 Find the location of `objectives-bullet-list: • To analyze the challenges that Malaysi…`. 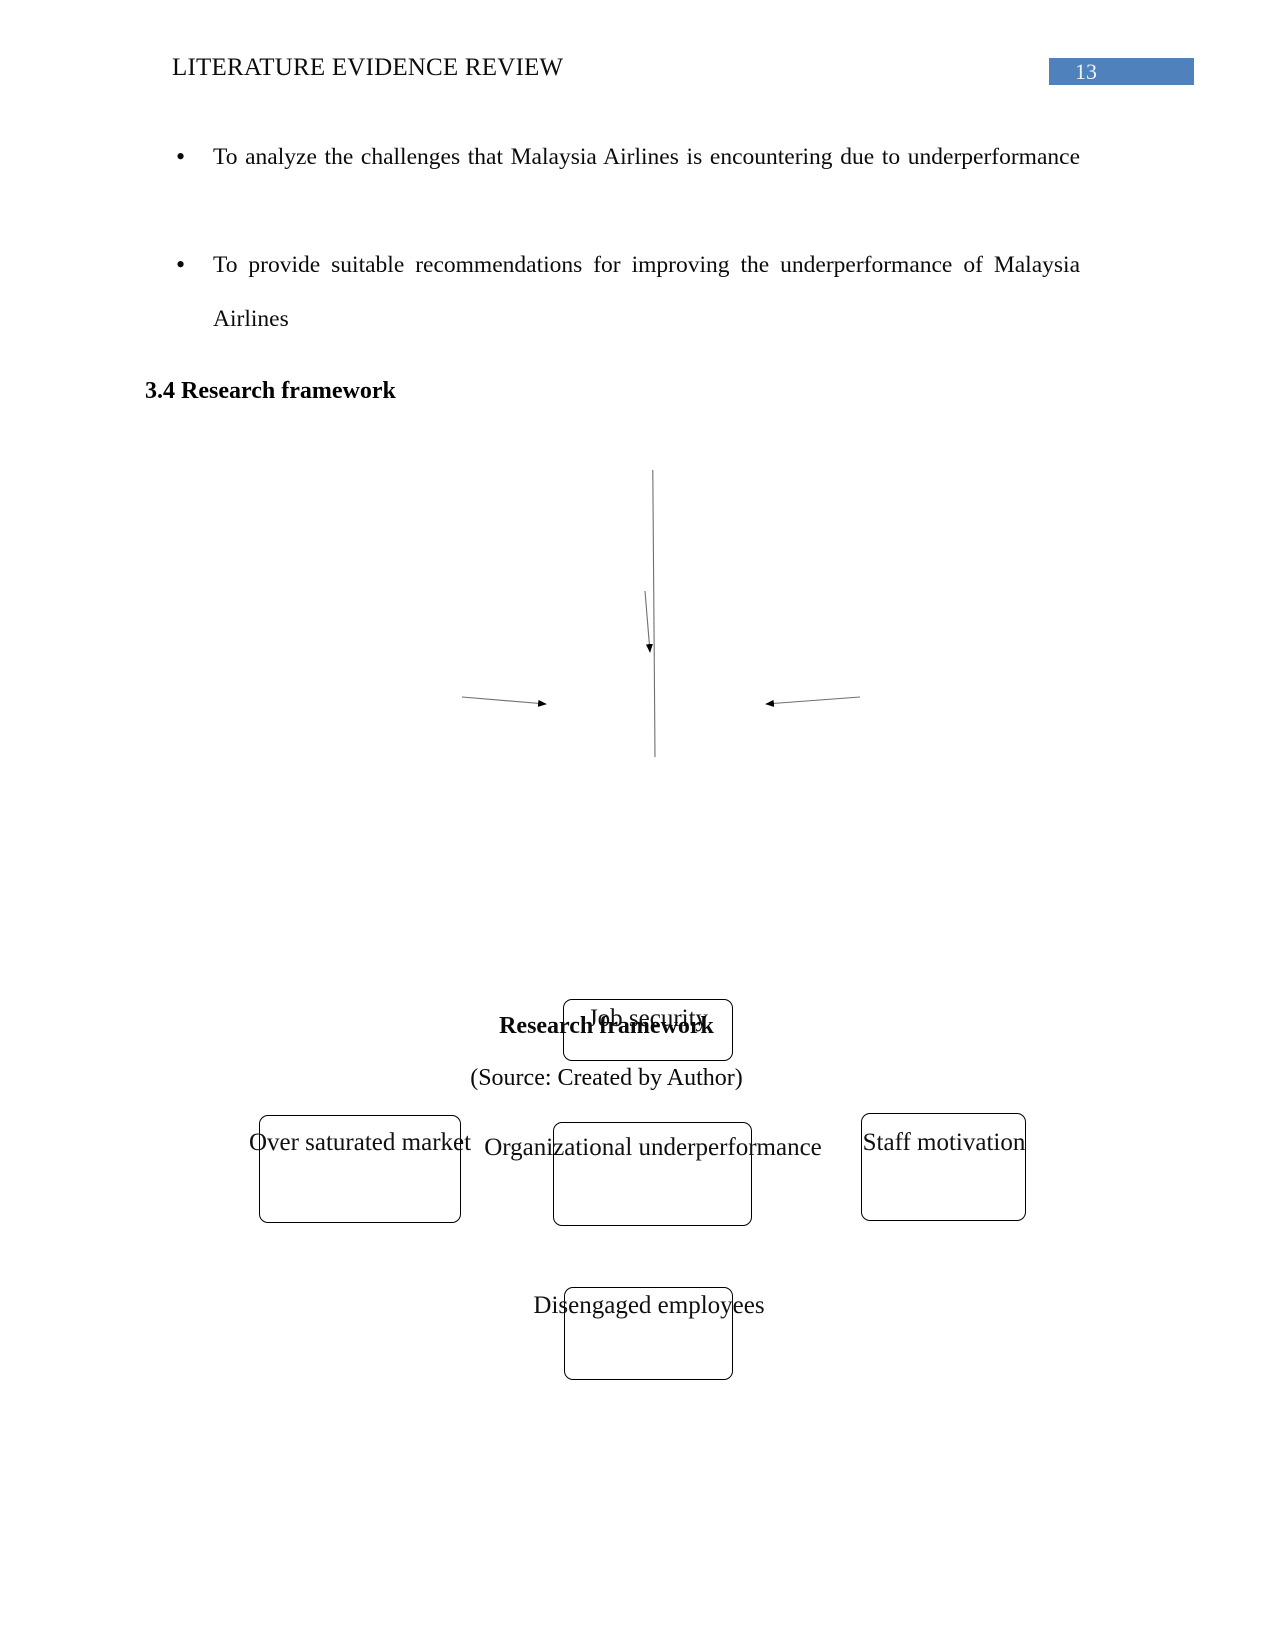

objectives-bullet-list: • To analyze the challenges that Malaysi… is located at coordinates (612, 265).